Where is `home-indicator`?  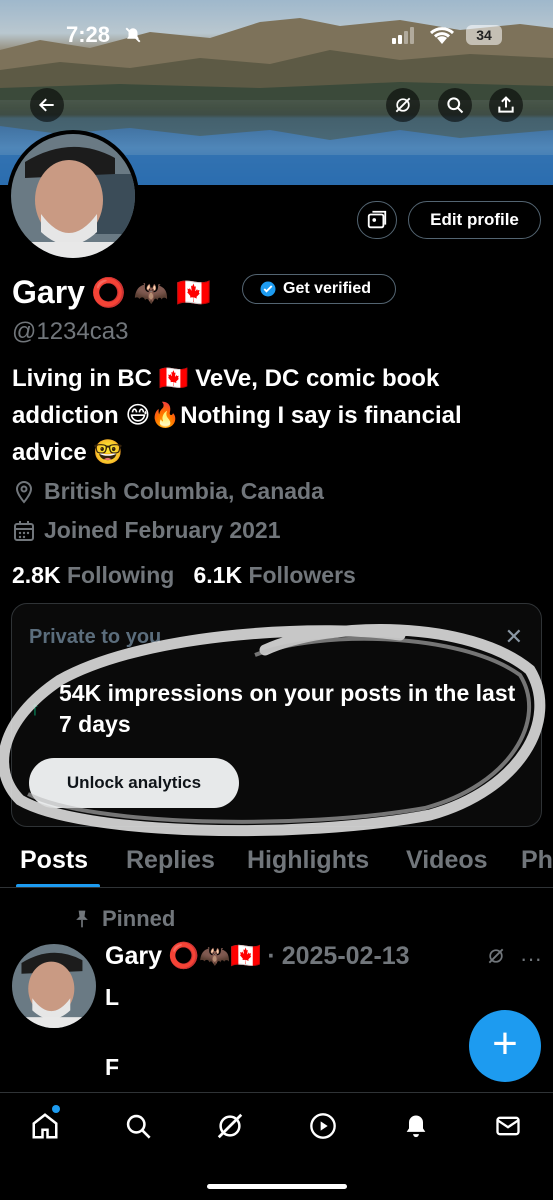
home-indicator is located at coordinates (277, 1186).